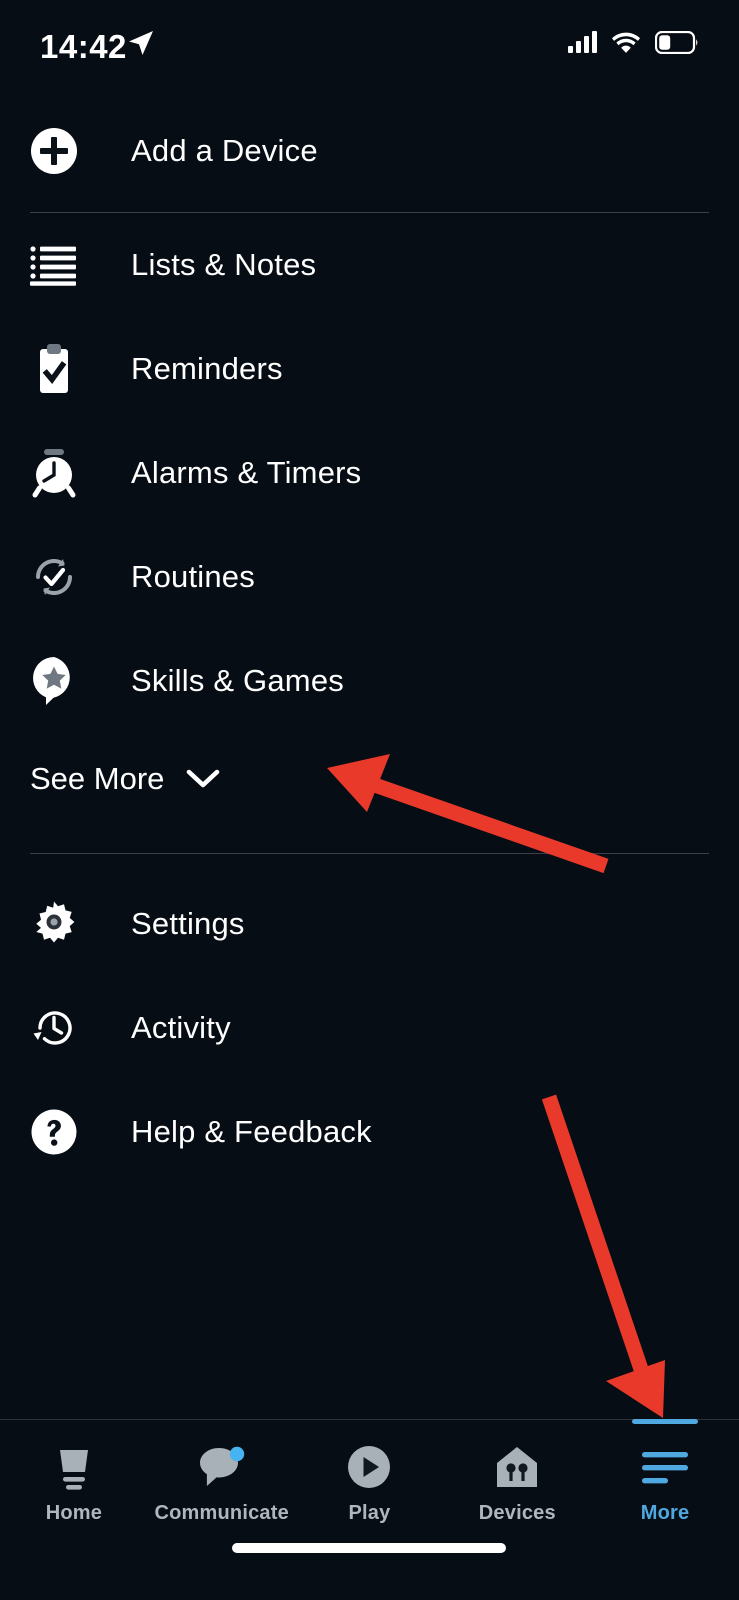 This screenshot has height=1600, width=739. Describe the element at coordinates (369, 681) in the screenshot. I see `menu-item-skills-and-games: Skills & Games` at that location.